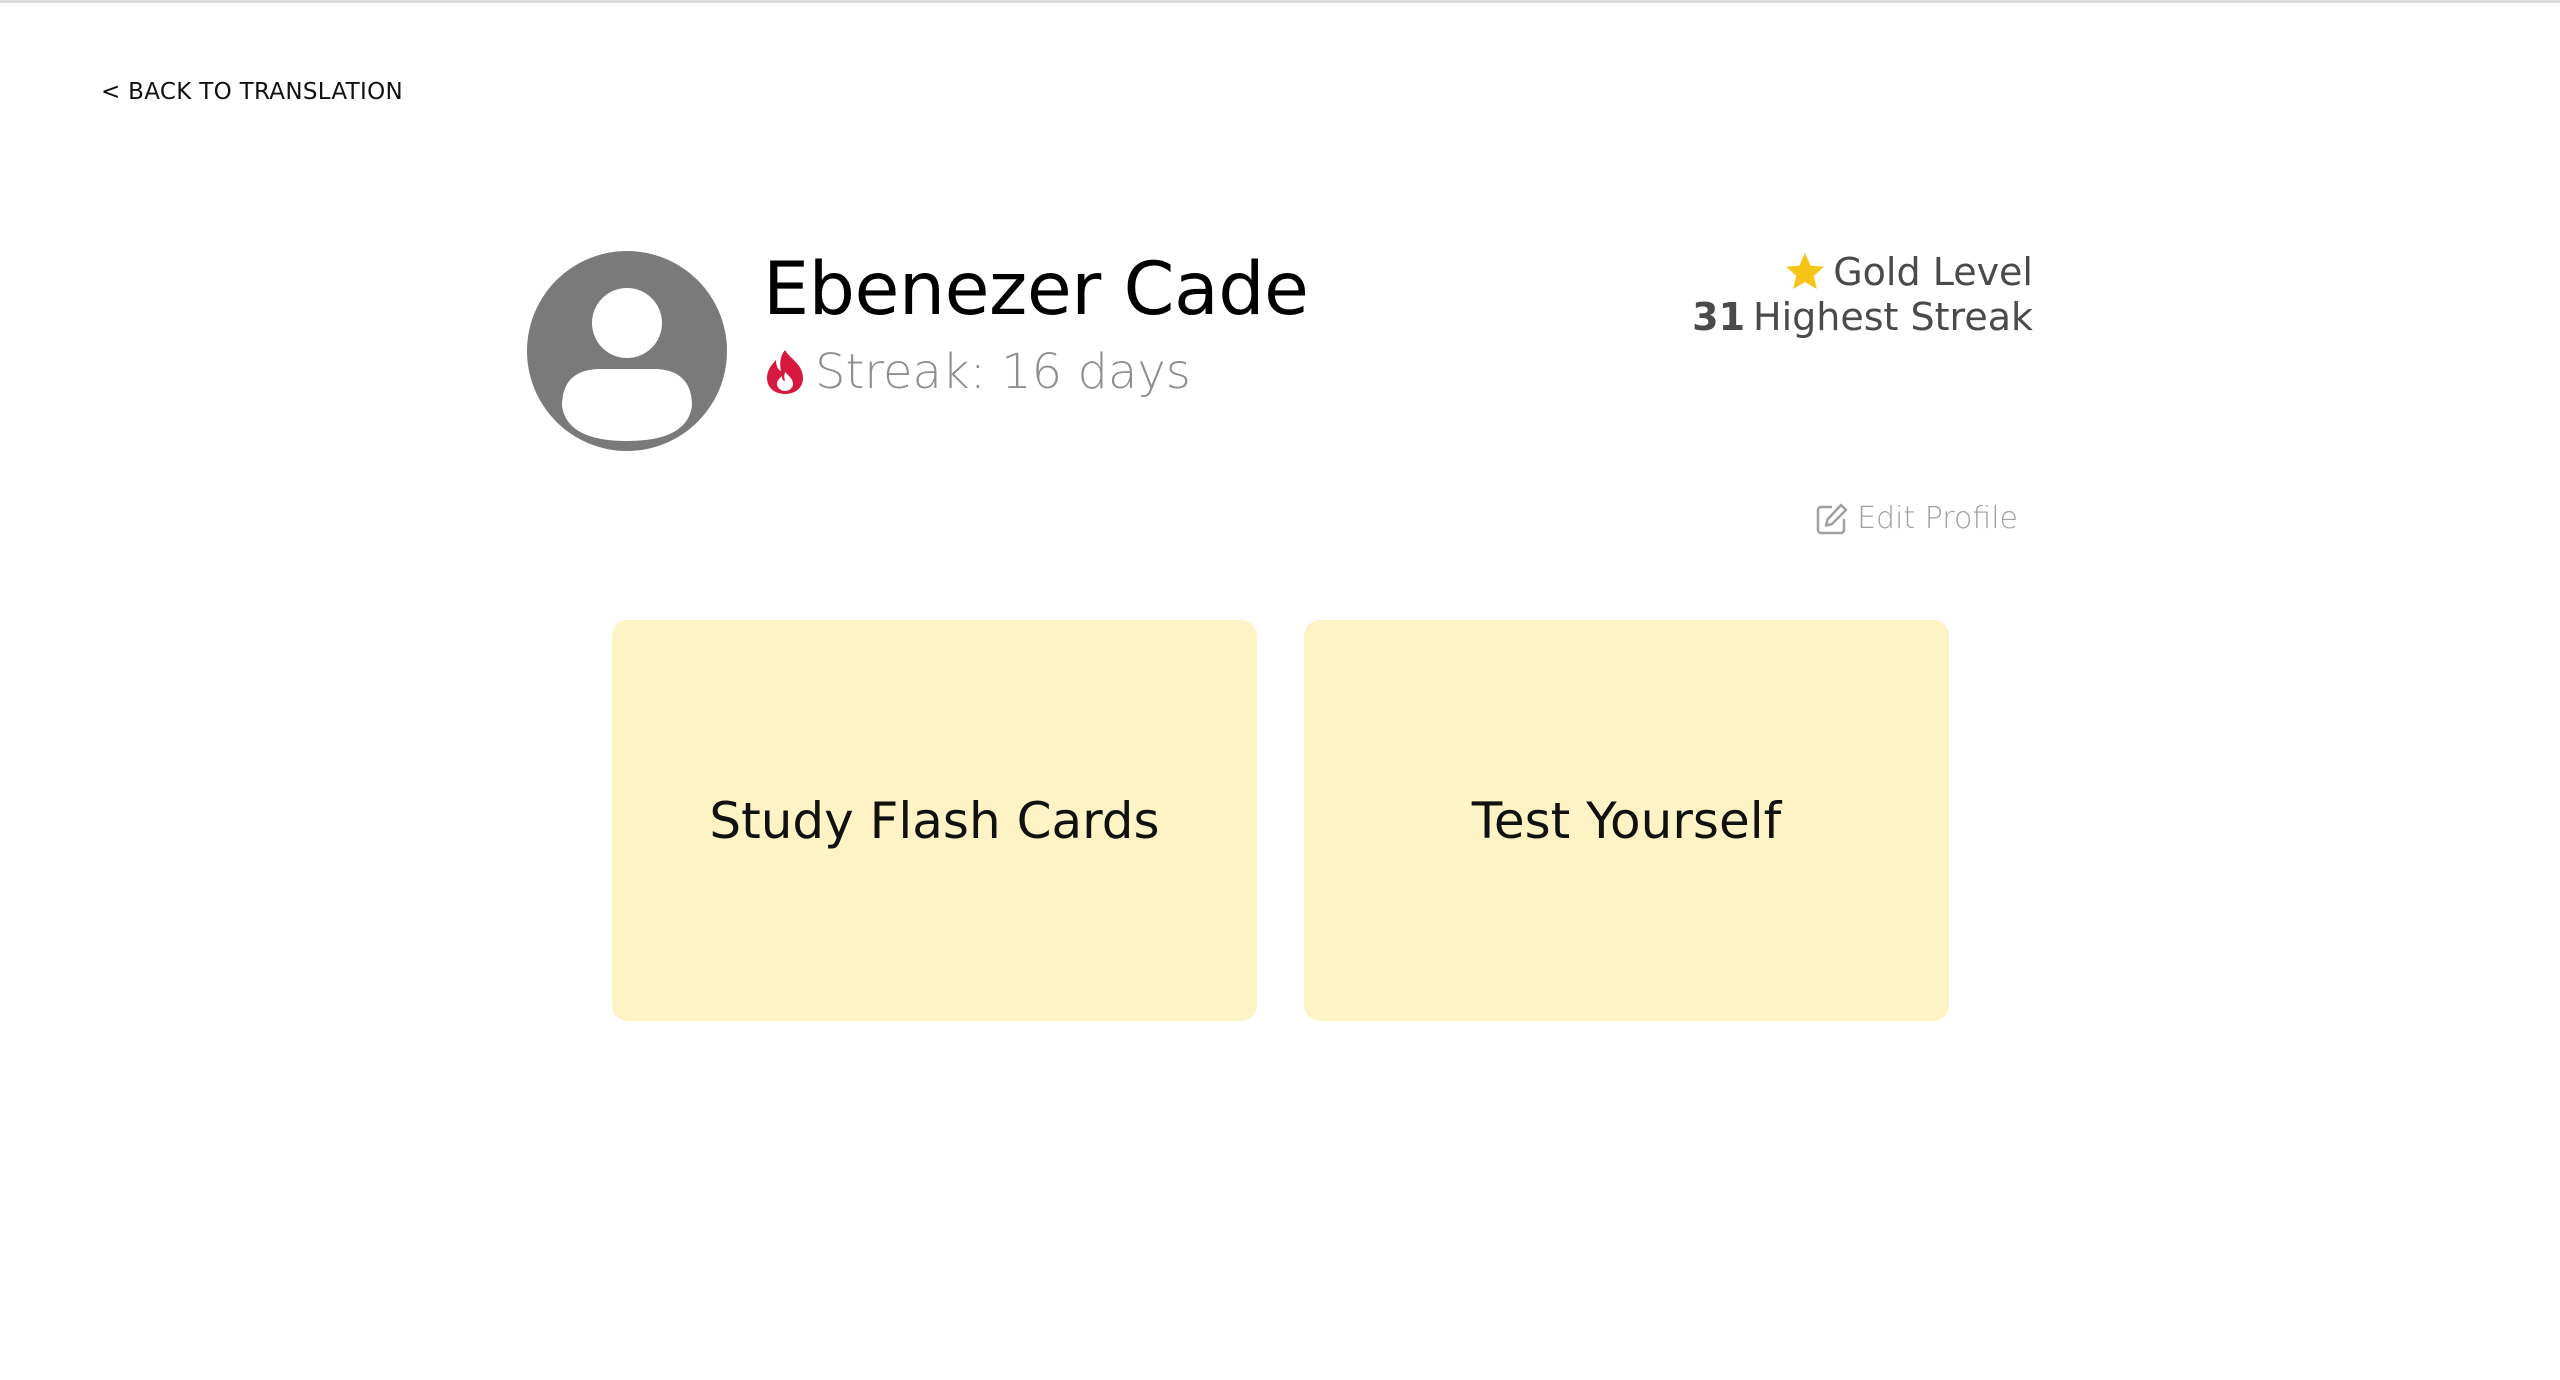 The height and width of the screenshot is (1380, 2560). Describe the element at coordinates (785, 372) in the screenshot. I see `flame-icon` at that location.